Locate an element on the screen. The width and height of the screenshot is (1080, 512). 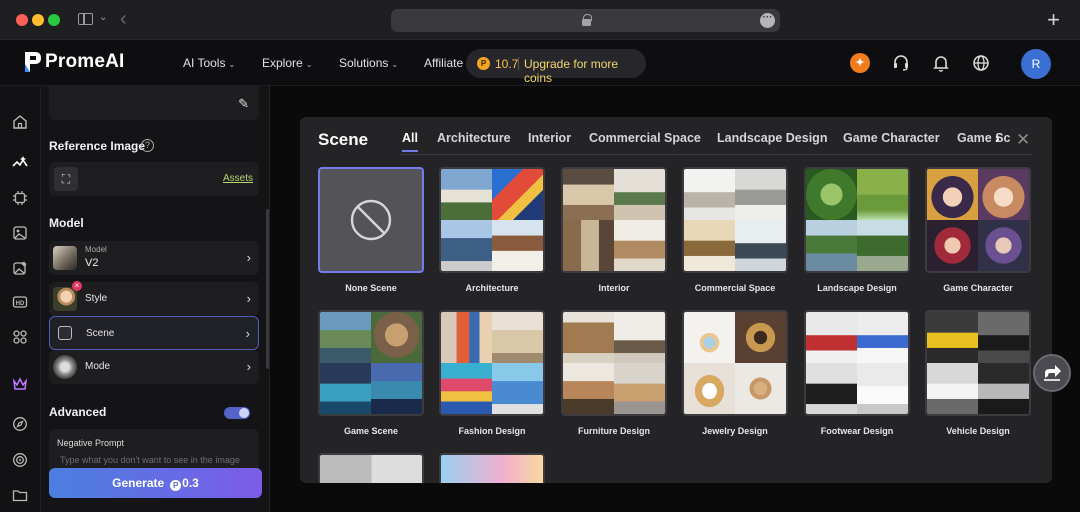
style-selector: × Style › is located at coordinates (154, 298).